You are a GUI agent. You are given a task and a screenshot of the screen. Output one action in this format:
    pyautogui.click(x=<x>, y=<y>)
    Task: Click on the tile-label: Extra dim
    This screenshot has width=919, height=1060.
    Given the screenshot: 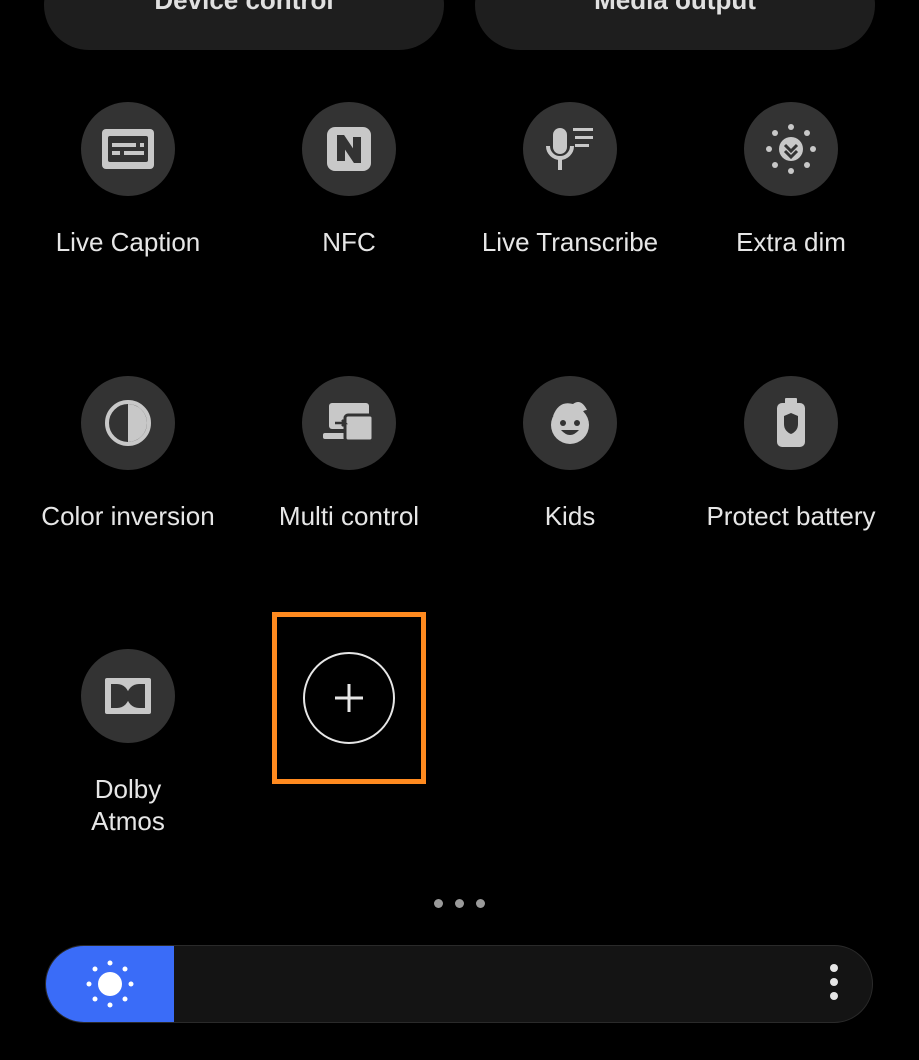 What is the action you would take?
    pyautogui.click(x=791, y=242)
    